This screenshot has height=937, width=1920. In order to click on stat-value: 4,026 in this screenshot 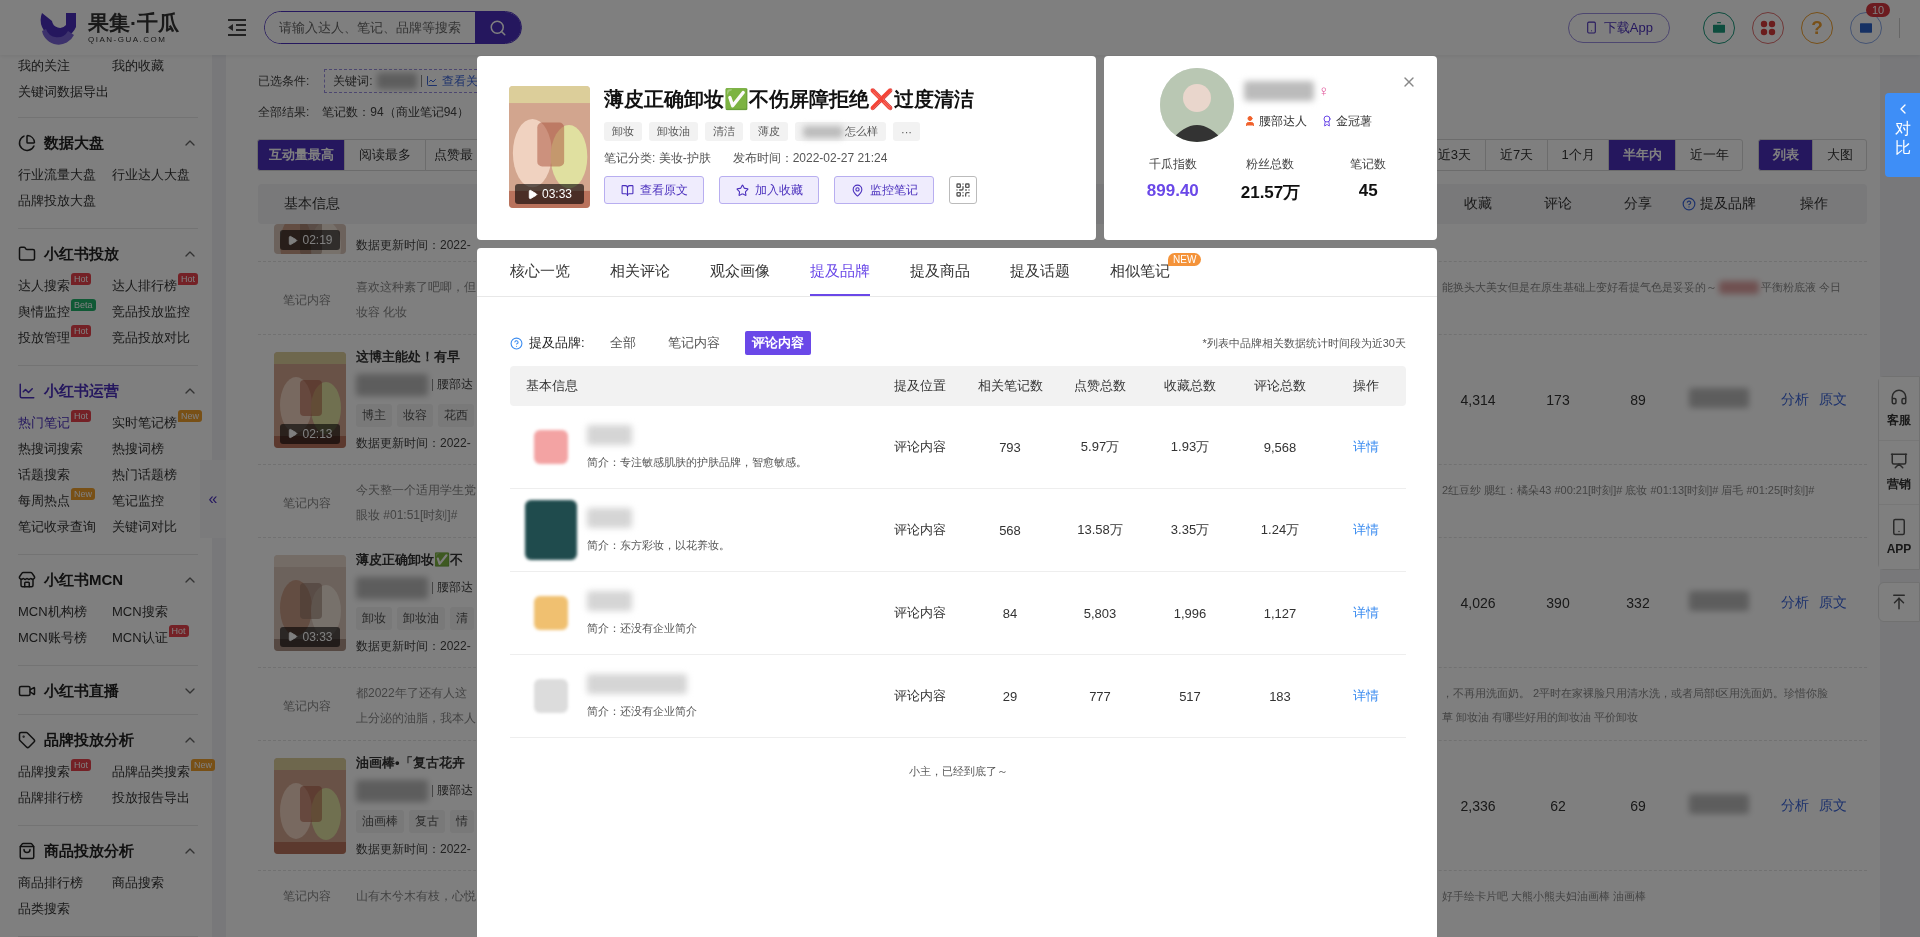, I will do `click(1478, 602)`.